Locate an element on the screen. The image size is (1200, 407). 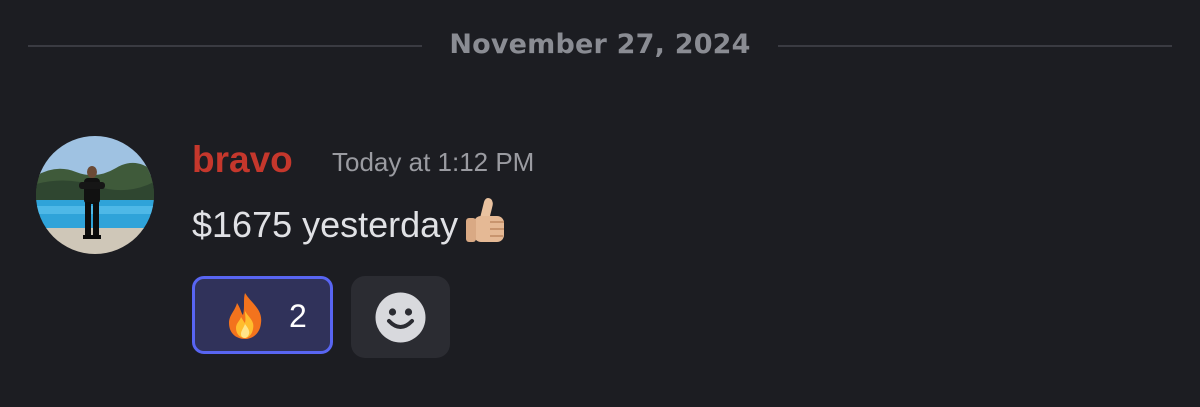
divider-line-right is located at coordinates (975, 46).